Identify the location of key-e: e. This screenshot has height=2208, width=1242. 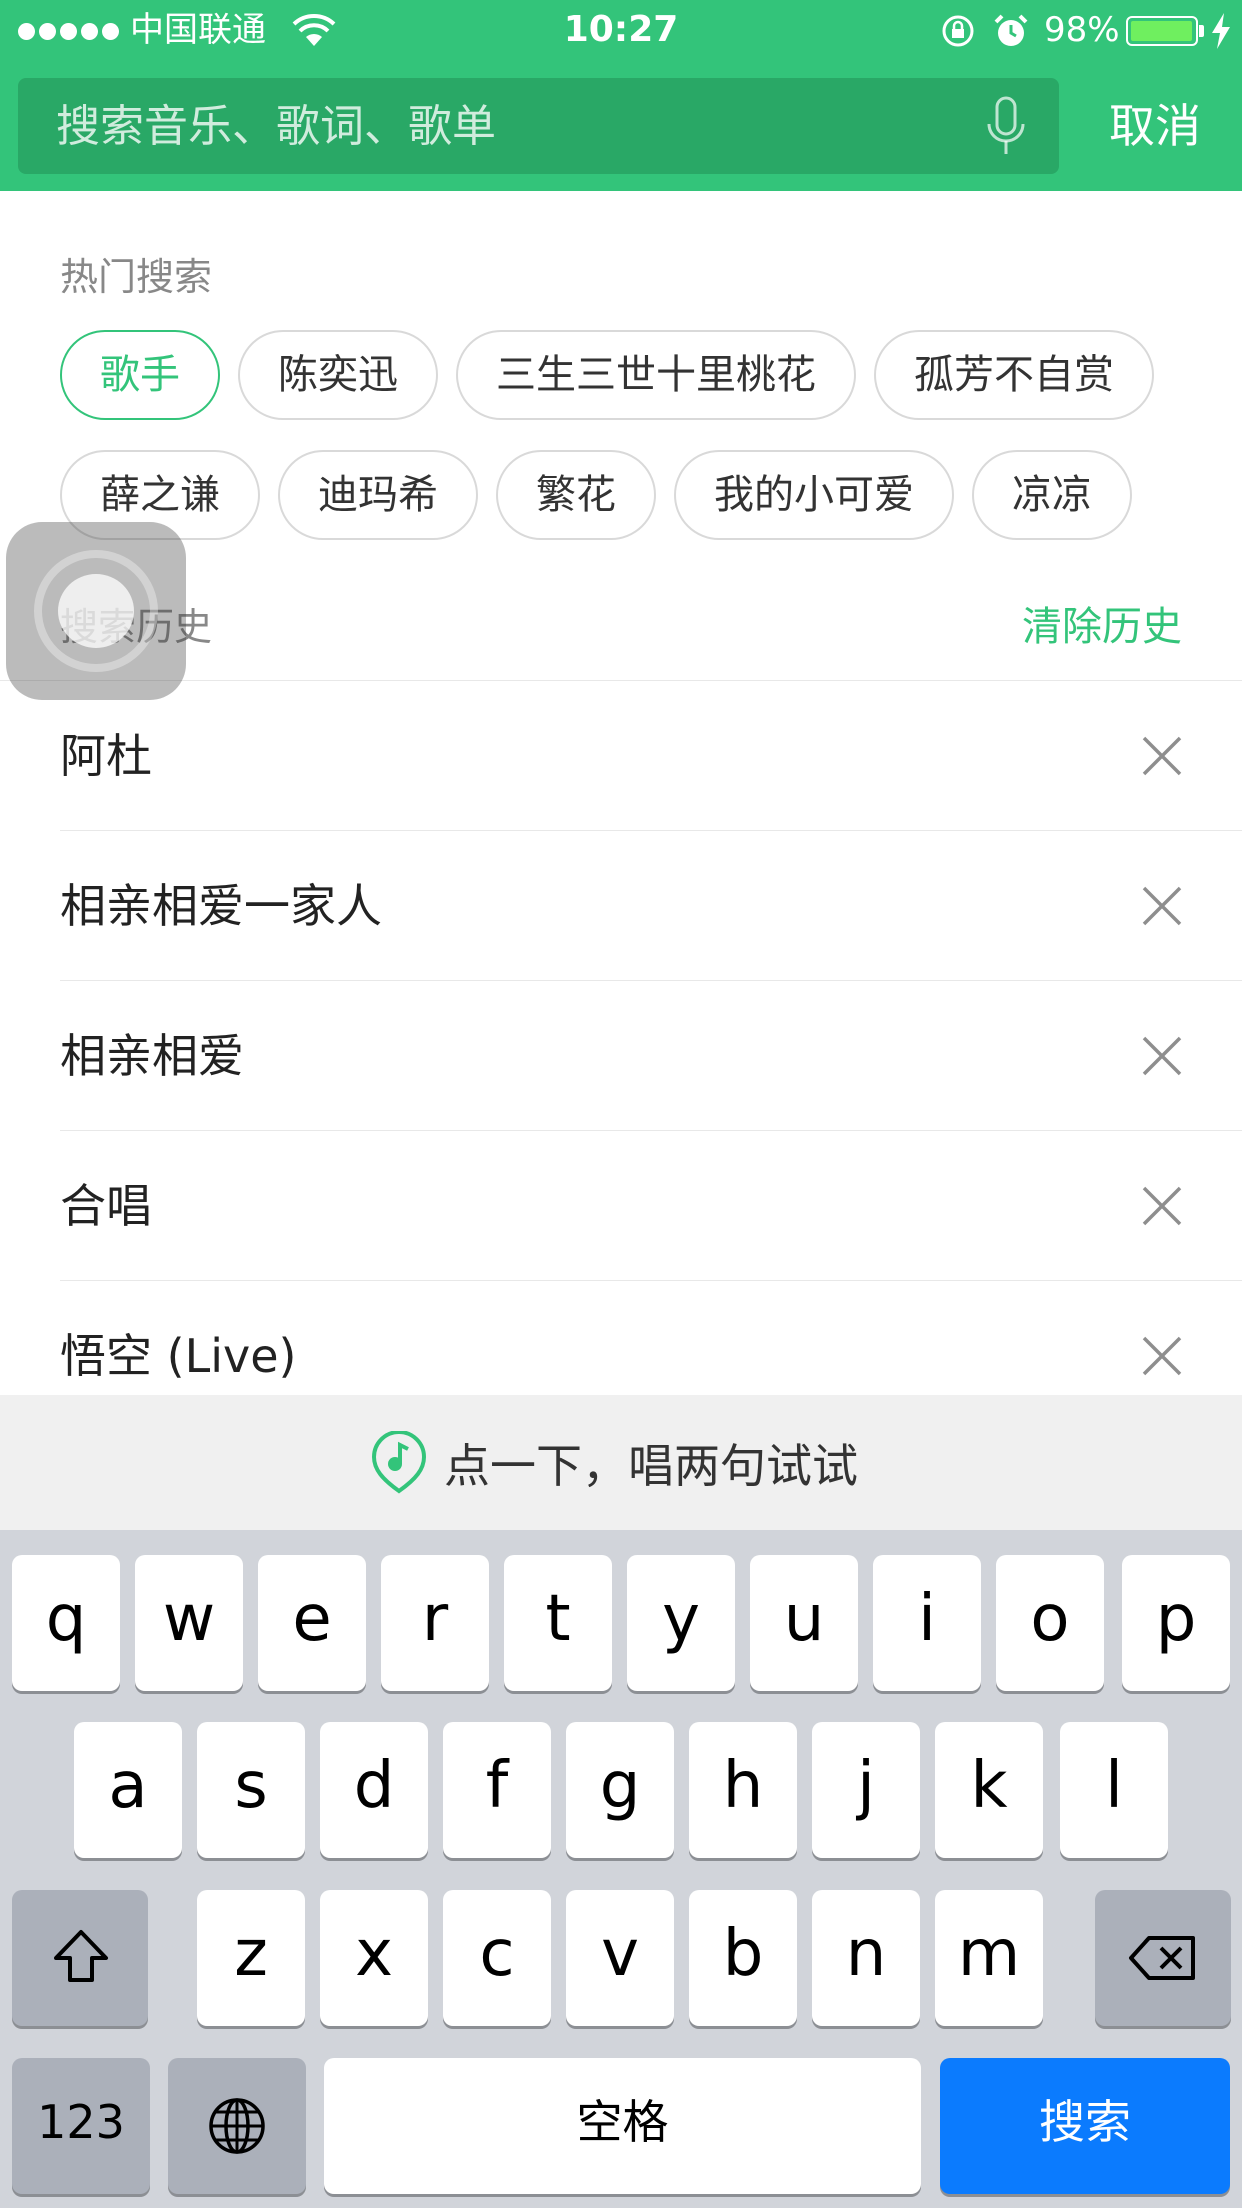
(312, 1623).